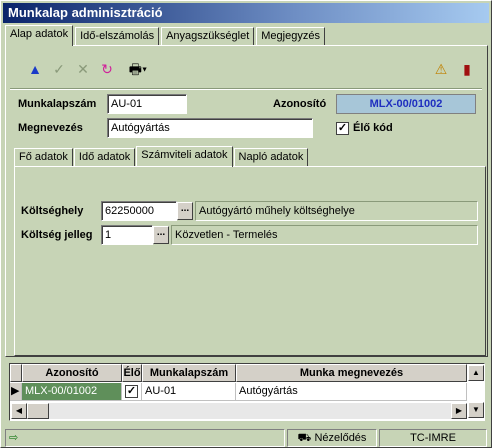 The height and width of the screenshot is (448, 492). What do you see at coordinates (145, 438) in the screenshot?
I see `status-arrow-icon: ⇨` at bounding box center [145, 438].